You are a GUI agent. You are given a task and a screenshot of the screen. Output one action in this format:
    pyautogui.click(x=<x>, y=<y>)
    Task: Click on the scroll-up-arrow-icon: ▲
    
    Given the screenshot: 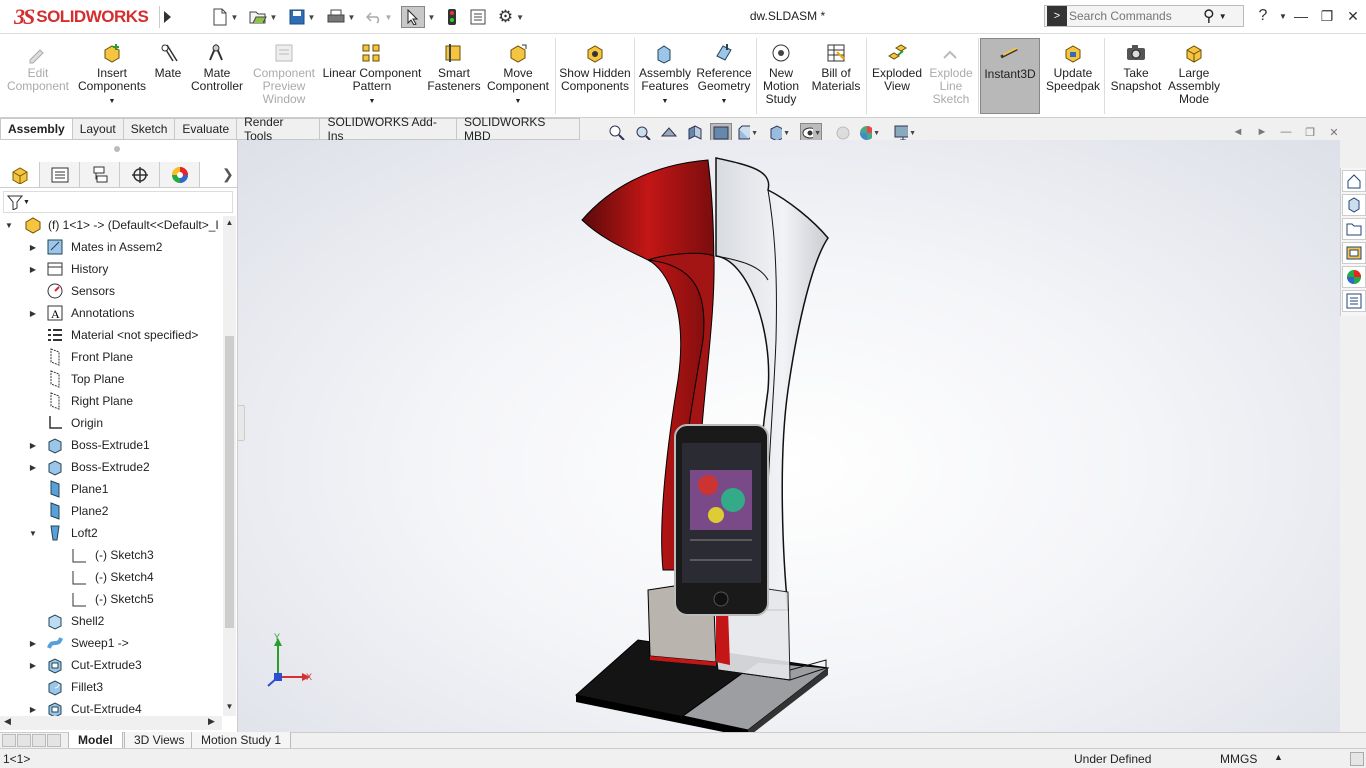 What is the action you would take?
    pyautogui.click(x=229, y=222)
    